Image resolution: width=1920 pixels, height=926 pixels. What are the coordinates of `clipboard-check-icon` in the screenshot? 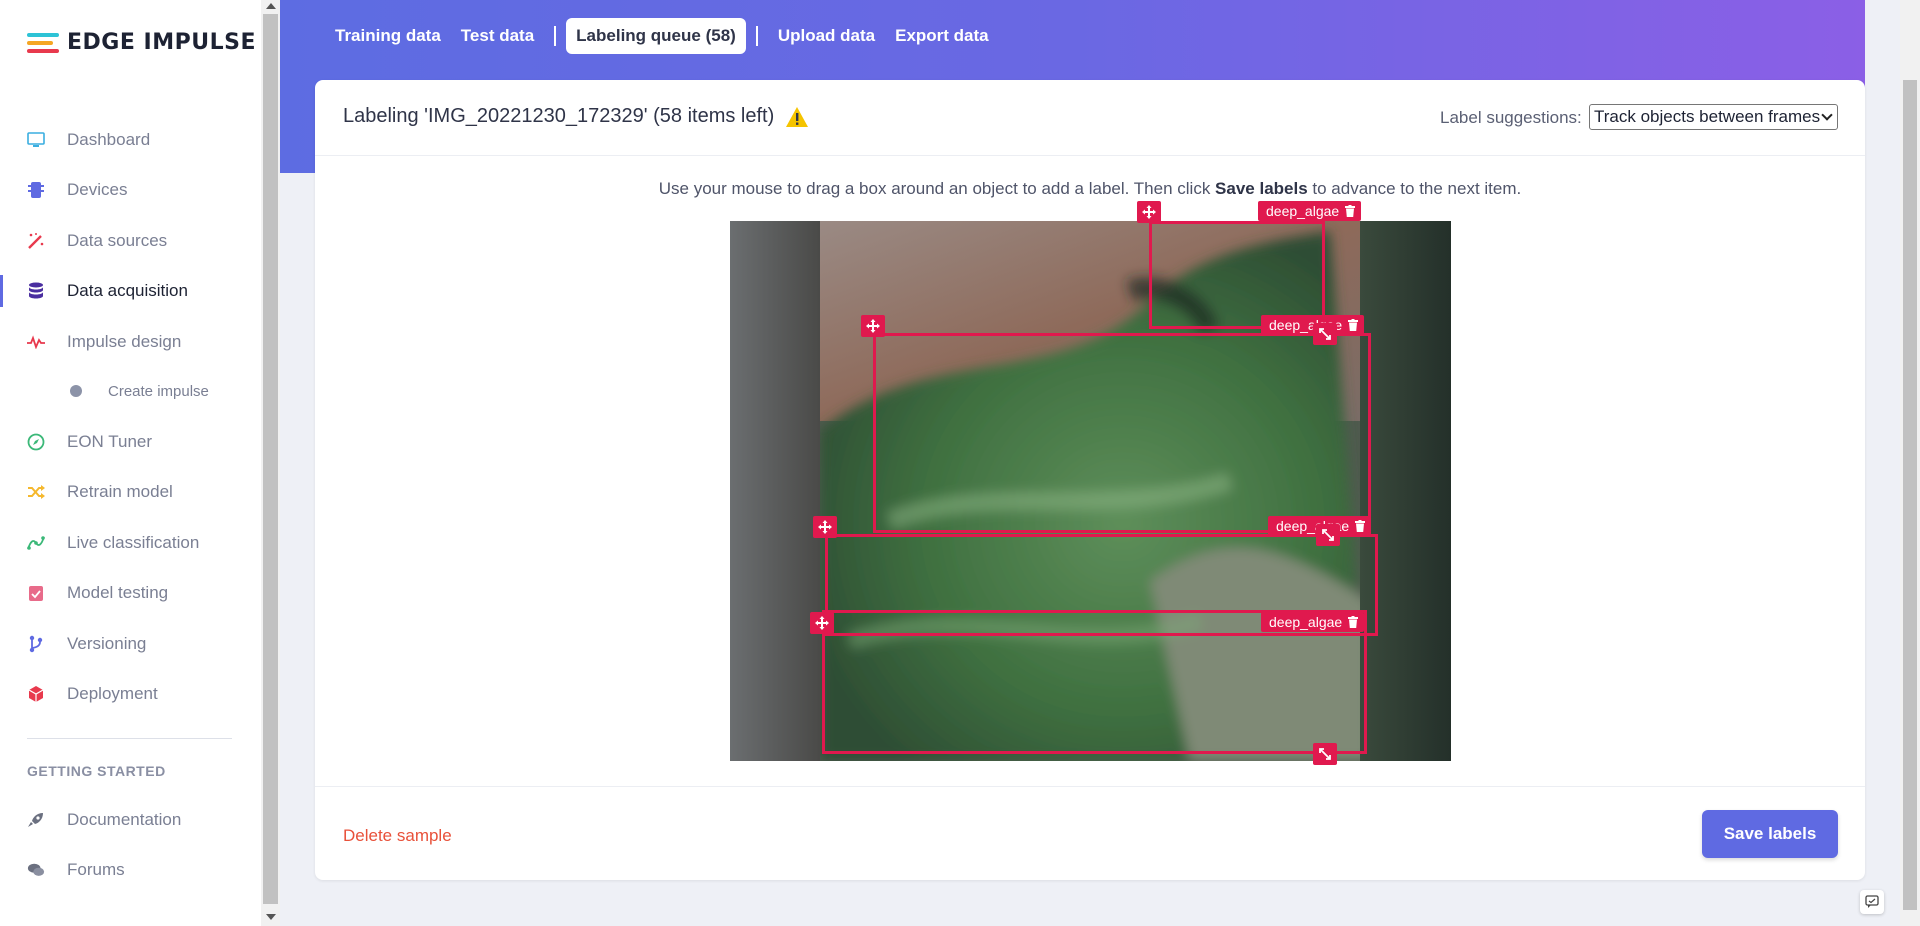 It's located at (36, 593).